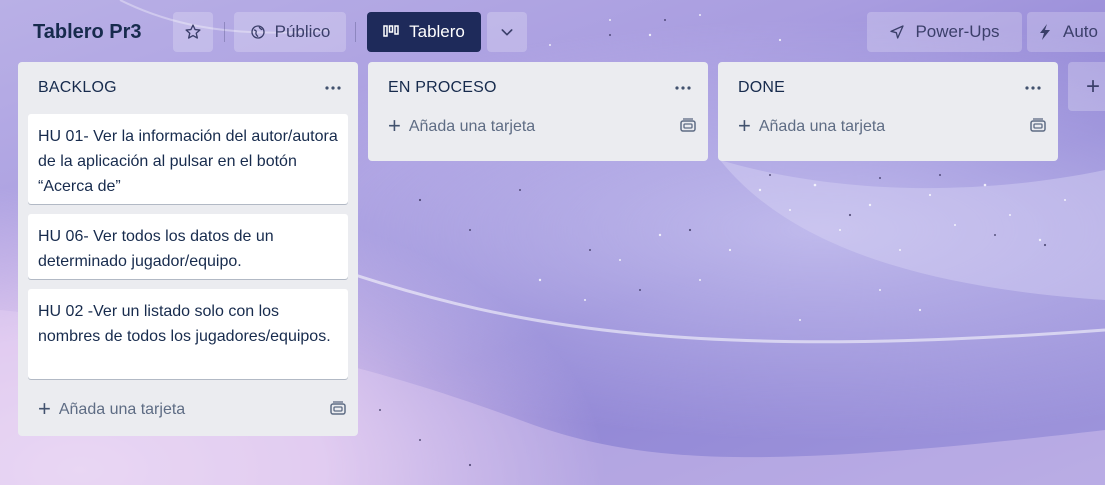 This screenshot has height=485, width=1105. What do you see at coordinates (761, 88) in the screenshot?
I see `list-title: DONE` at bounding box center [761, 88].